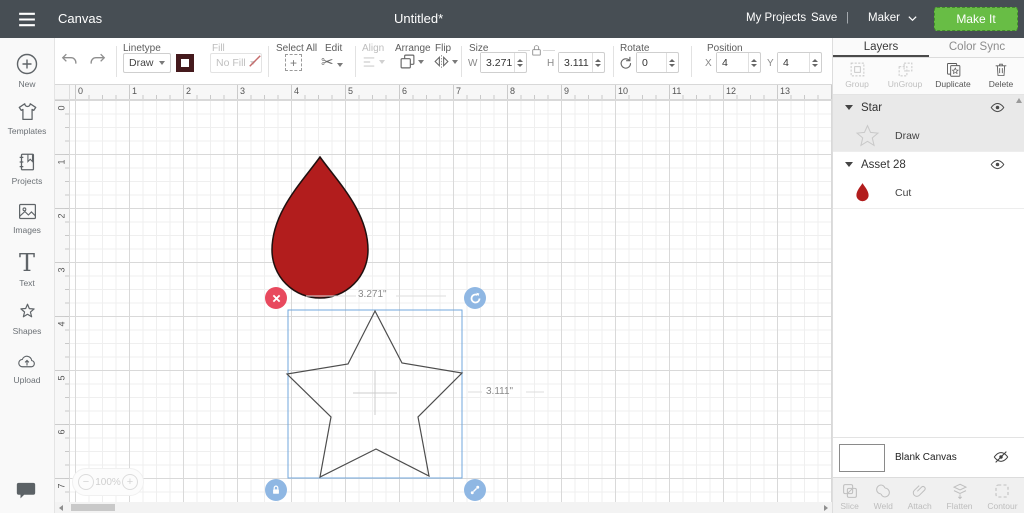 The height and width of the screenshot is (513, 1024). What do you see at coordinates (27, 84) in the screenshot?
I see `sidebar-item-label: New` at bounding box center [27, 84].